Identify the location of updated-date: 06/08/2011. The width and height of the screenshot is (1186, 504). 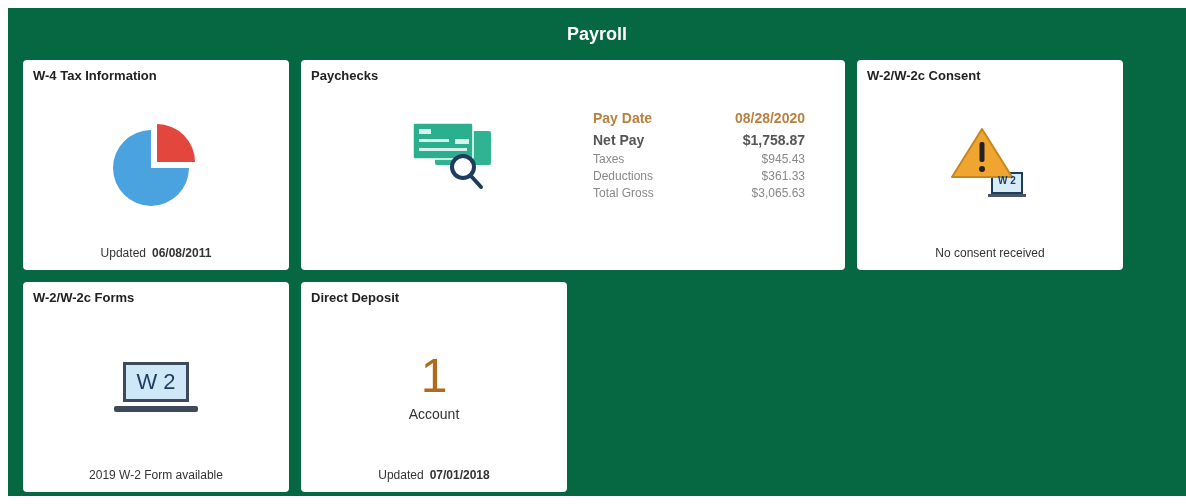
(182, 253).